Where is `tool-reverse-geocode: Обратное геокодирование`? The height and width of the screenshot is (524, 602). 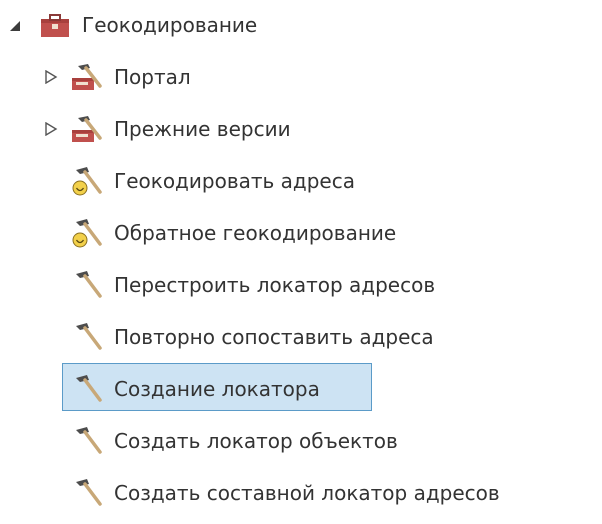
tool-reverse-geocode: Обратное геокодирование is located at coordinates (301, 233).